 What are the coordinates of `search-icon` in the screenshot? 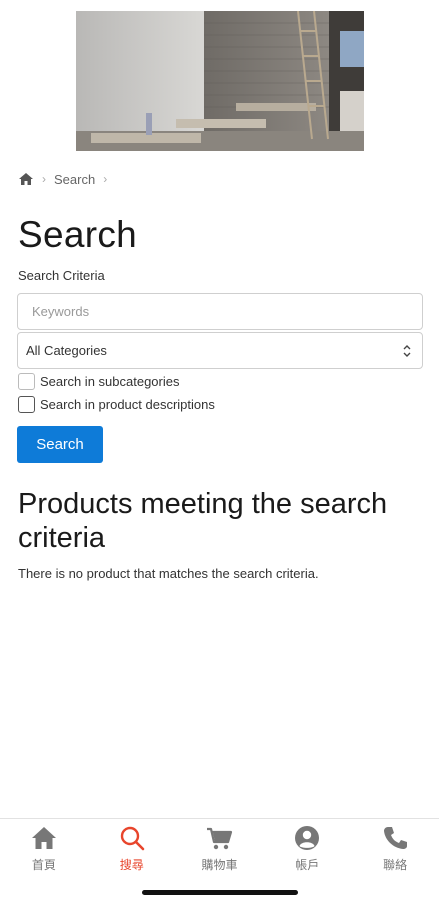 It's located at (132, 838).